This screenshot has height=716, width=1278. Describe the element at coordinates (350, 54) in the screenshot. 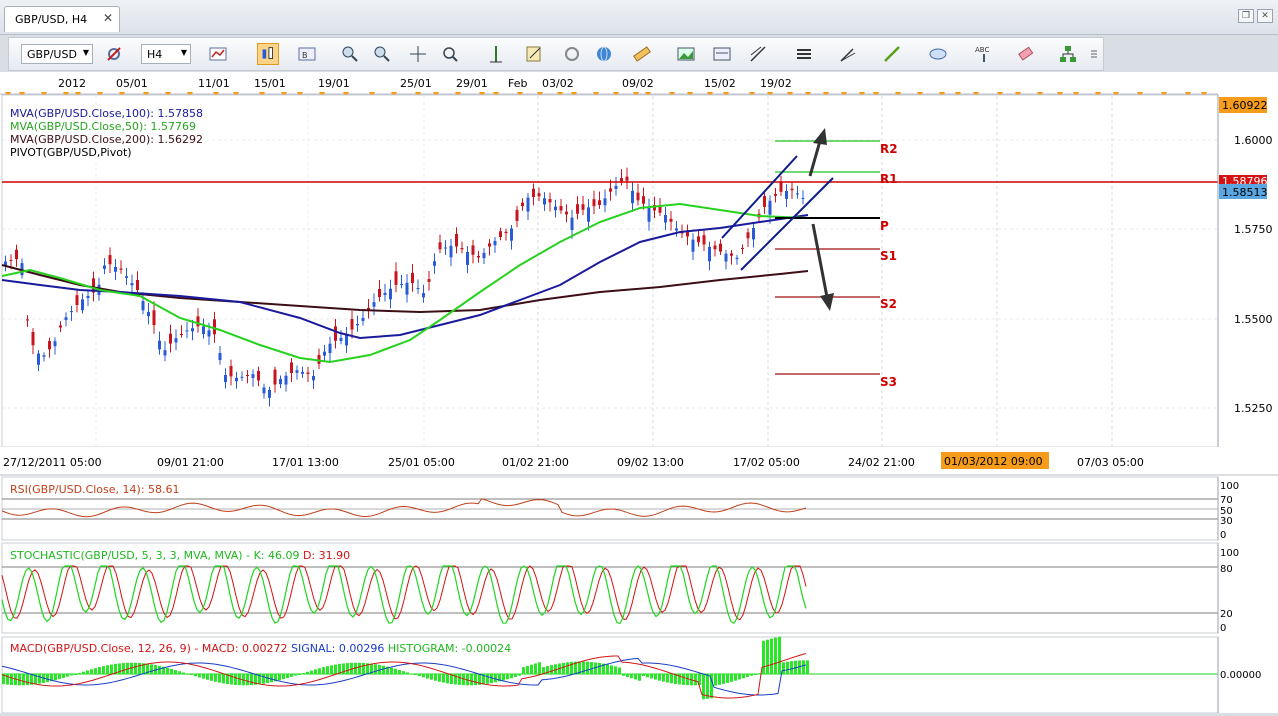

I see `zoom-in-icon` at that location.